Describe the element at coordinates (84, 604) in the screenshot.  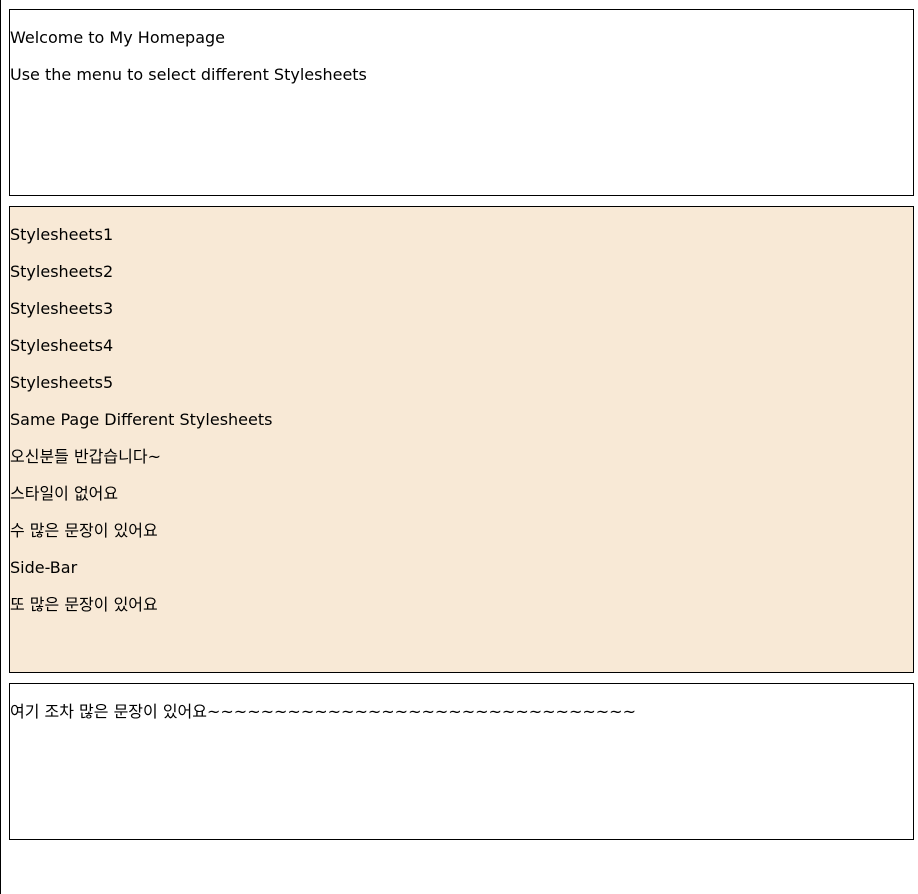
I see `menu-text-more-sentences: 또 많은 문장이 있어요` at that location.